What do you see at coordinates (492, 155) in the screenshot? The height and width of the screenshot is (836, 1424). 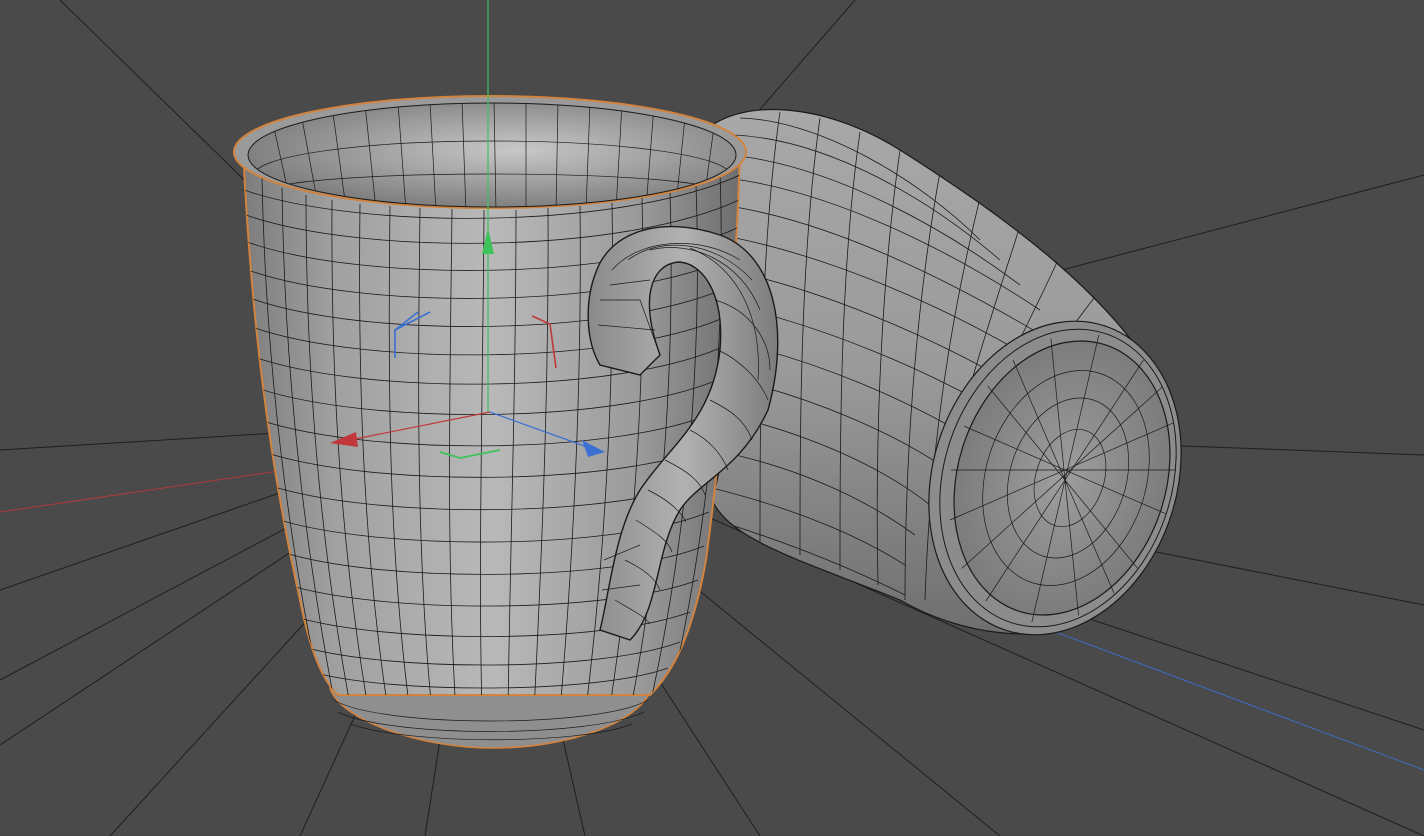 I see `mug-standing-opening` at bounding box center [492, 155].